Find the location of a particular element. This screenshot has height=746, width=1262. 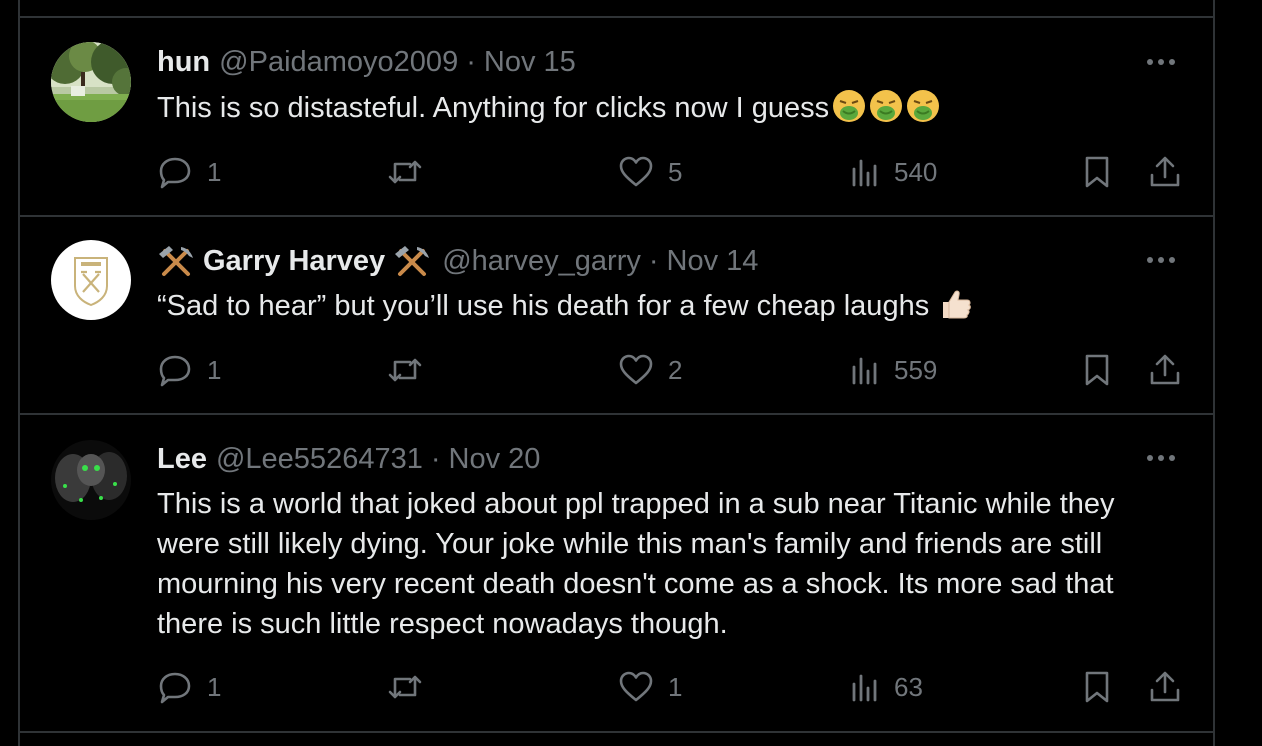

views-button: 559 is located at coordinates (893, 370).